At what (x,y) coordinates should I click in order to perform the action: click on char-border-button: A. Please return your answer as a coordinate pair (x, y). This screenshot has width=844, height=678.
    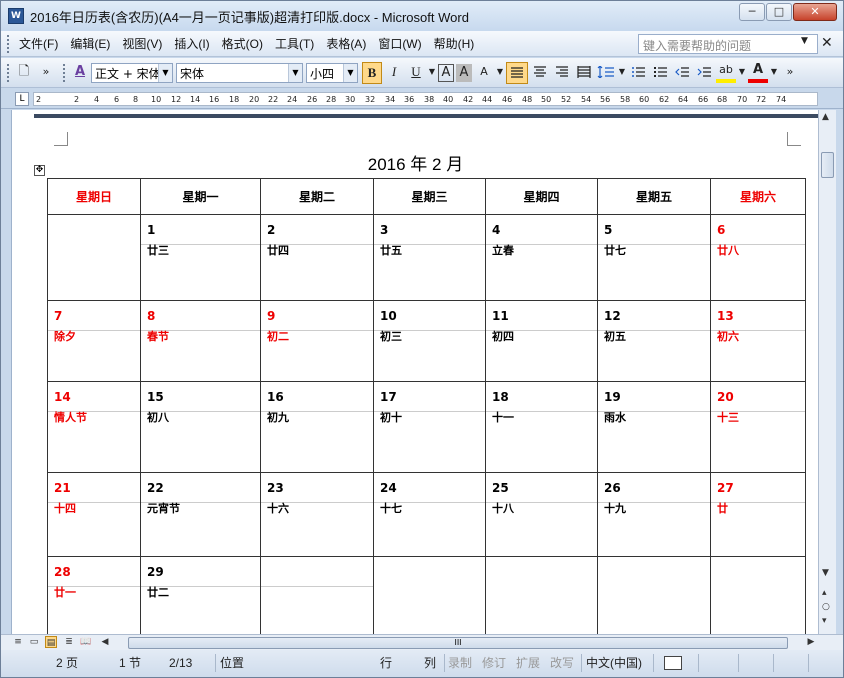
    Looking at the image, I should click on (446, 72).